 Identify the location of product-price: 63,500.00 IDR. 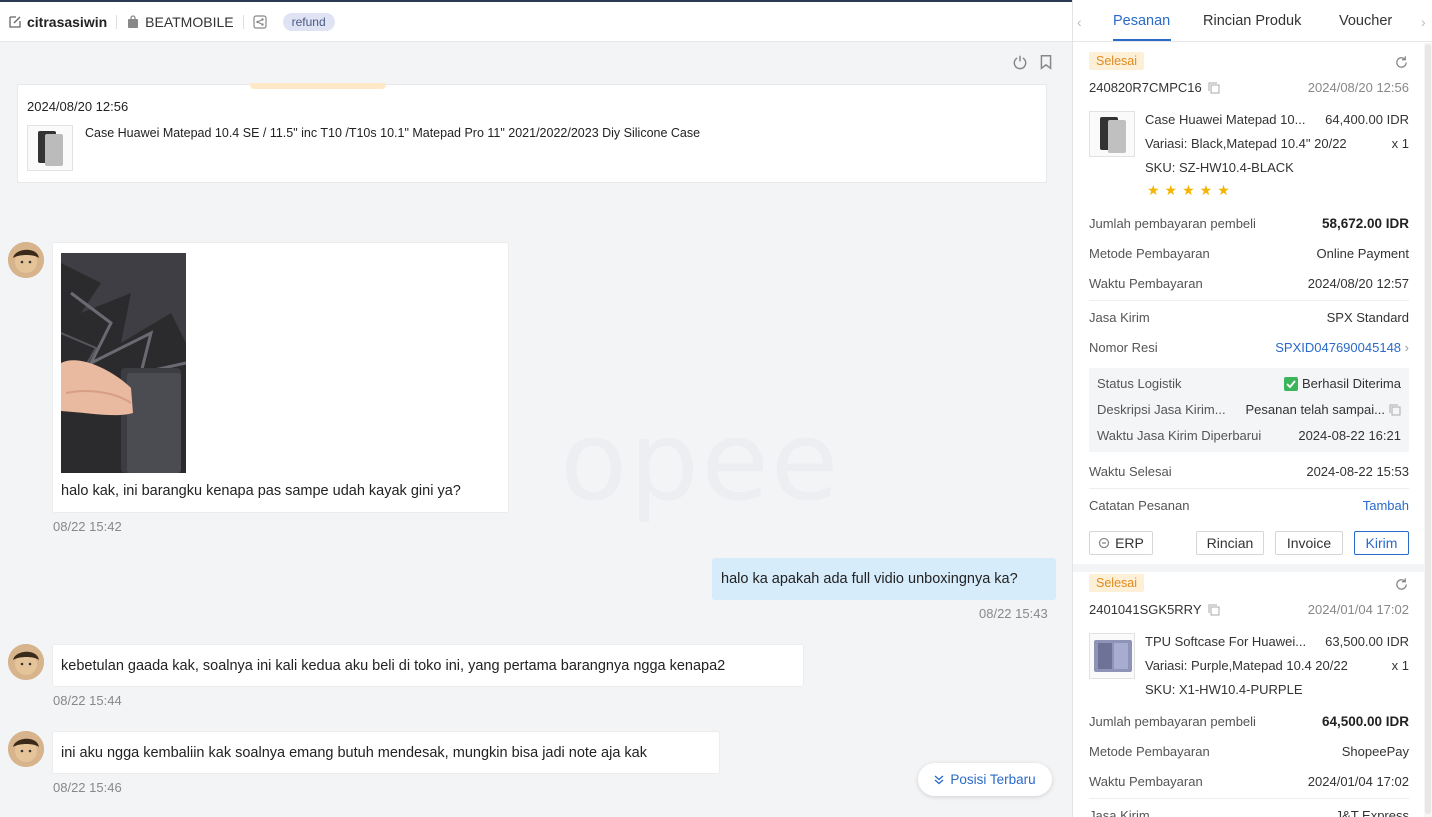
(1367, 641).